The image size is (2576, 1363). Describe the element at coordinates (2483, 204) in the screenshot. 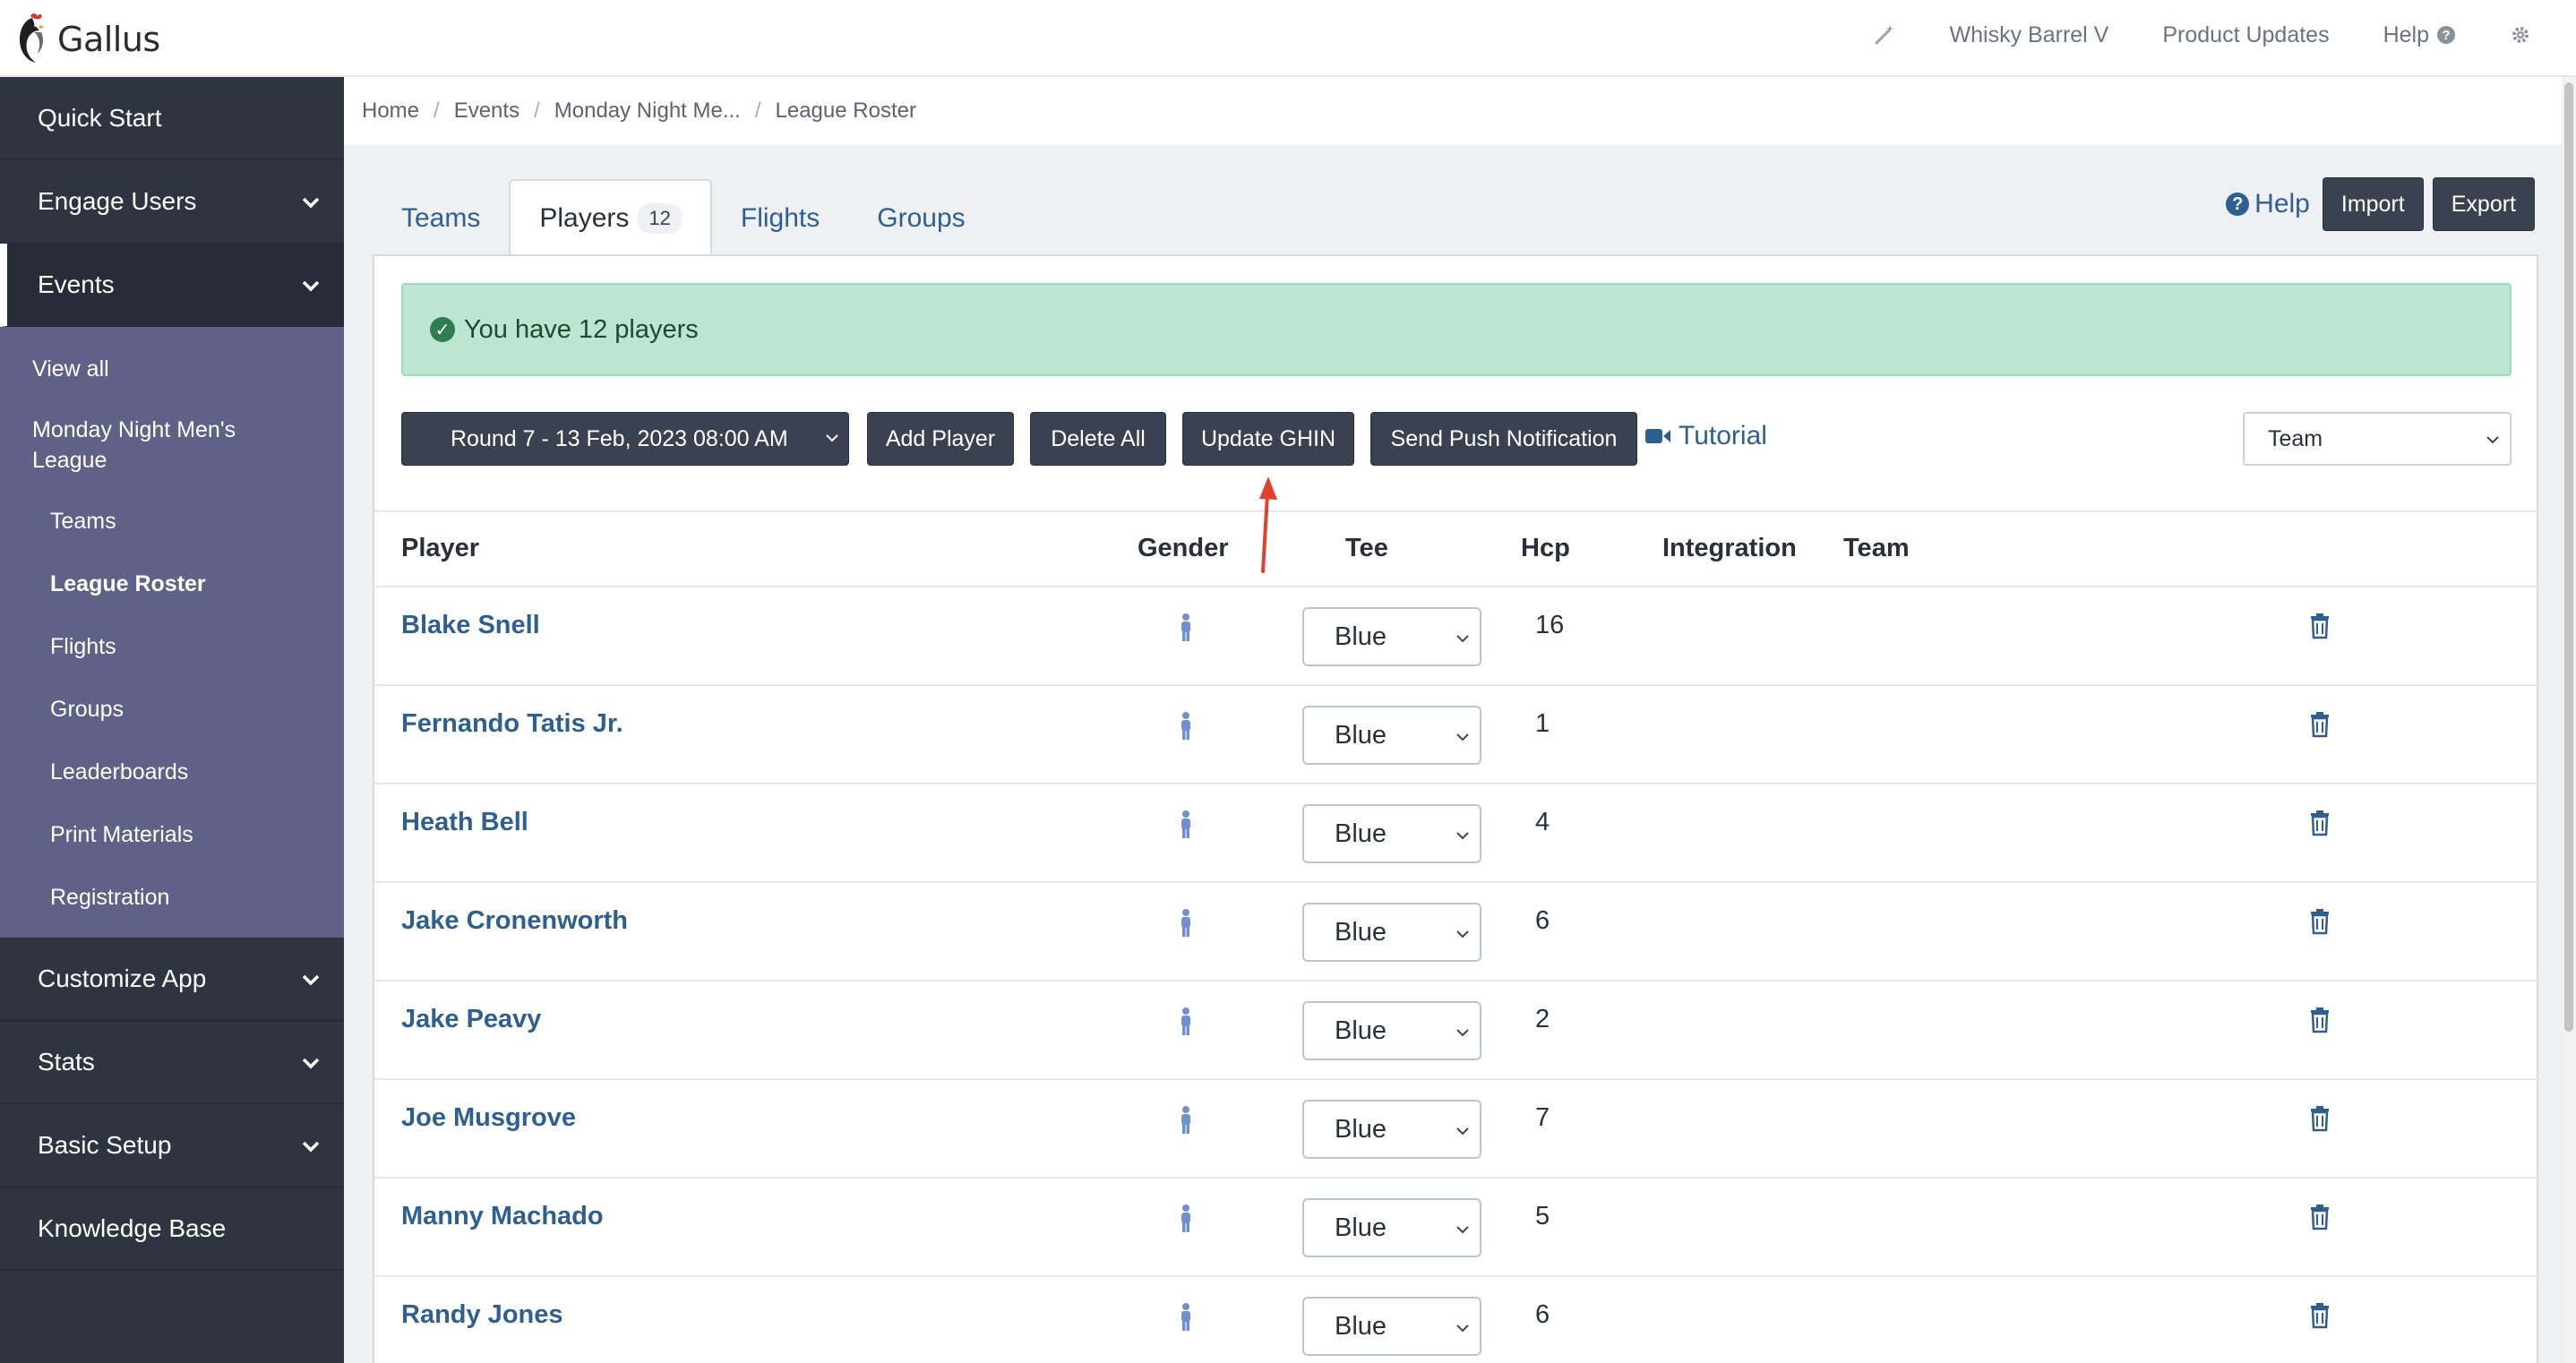

I see `export-button: Export` at that location.